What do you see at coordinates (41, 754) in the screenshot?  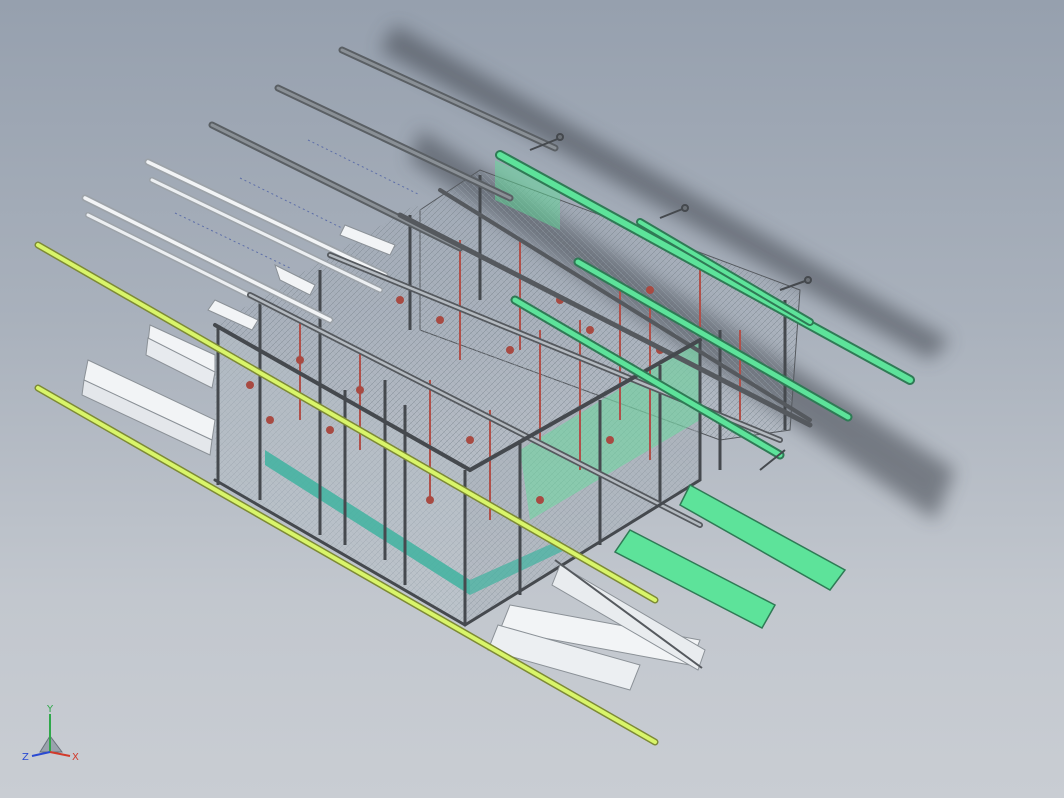 I see `z-axis-line` at bounding box center [41, 754].